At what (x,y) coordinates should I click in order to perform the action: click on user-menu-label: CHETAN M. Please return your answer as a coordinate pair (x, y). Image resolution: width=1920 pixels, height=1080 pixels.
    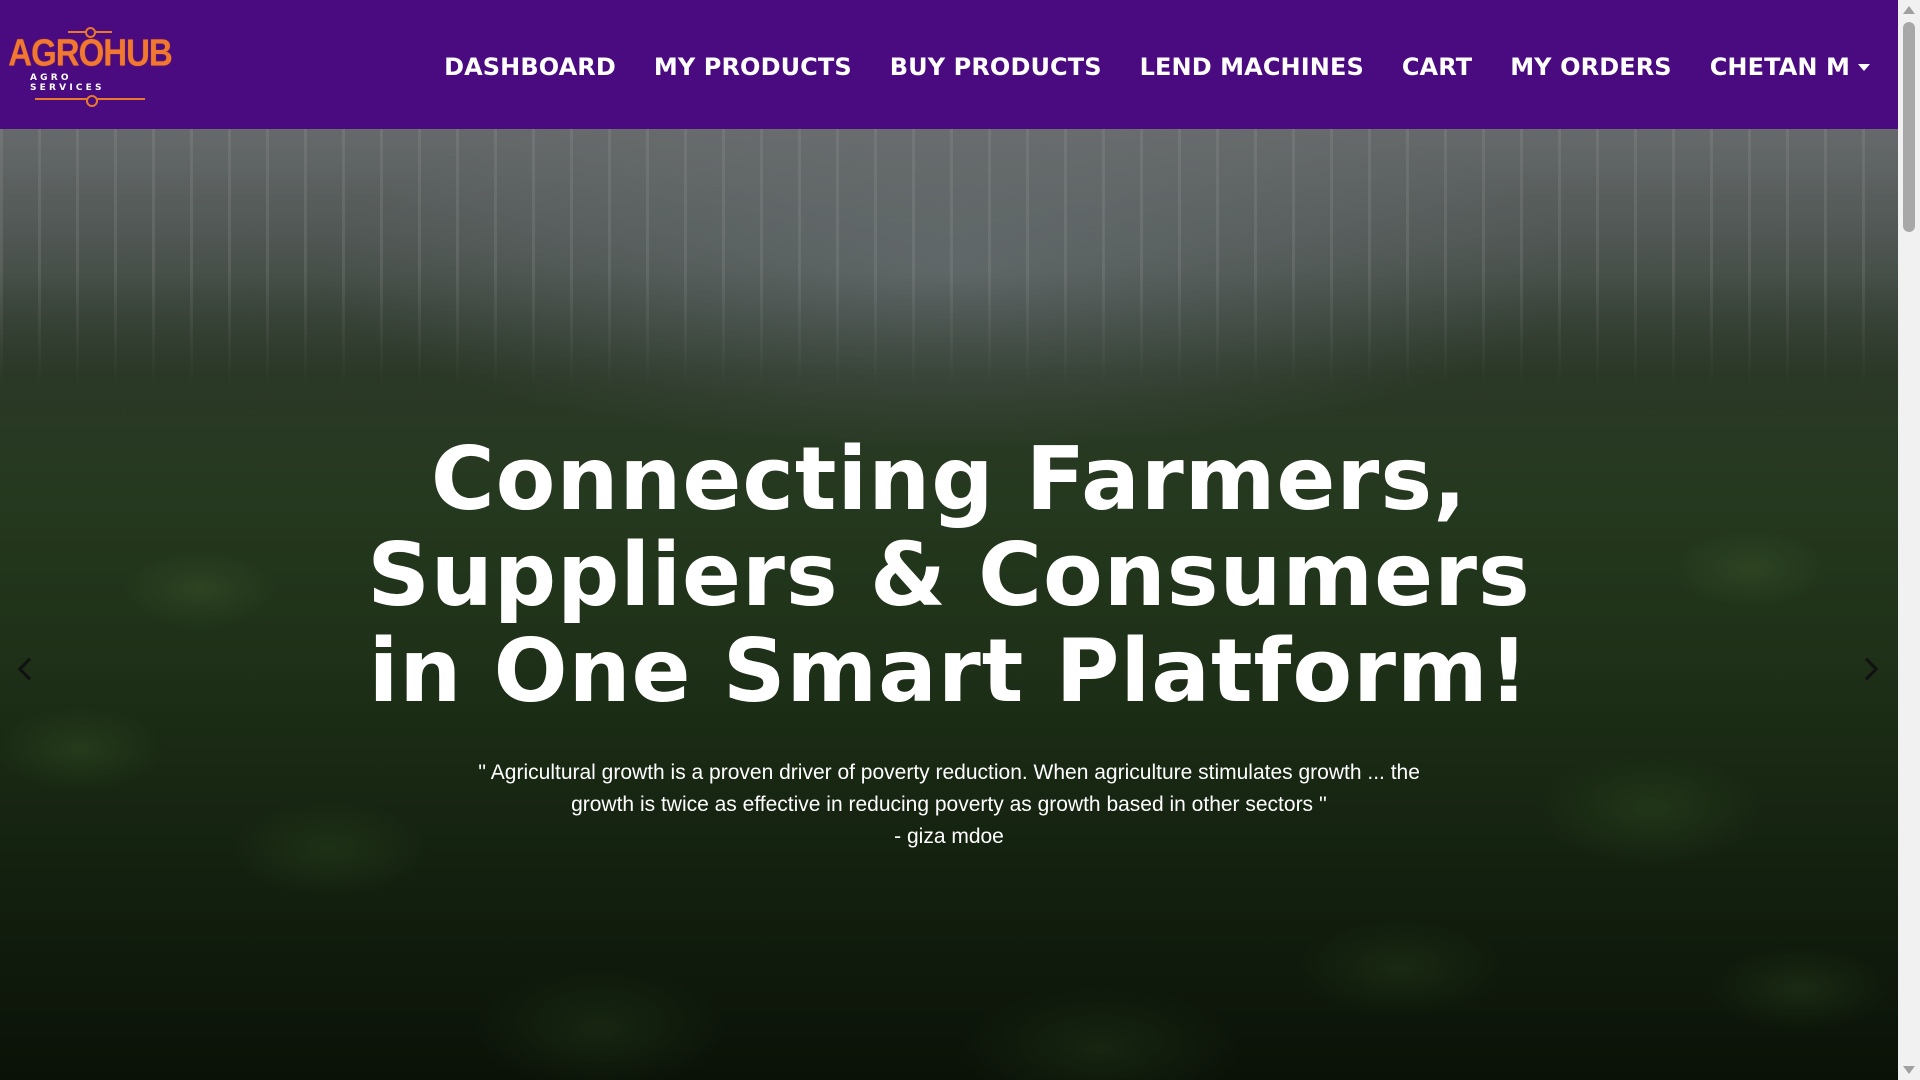
    Looking at the image, I should click on (1779, 66).